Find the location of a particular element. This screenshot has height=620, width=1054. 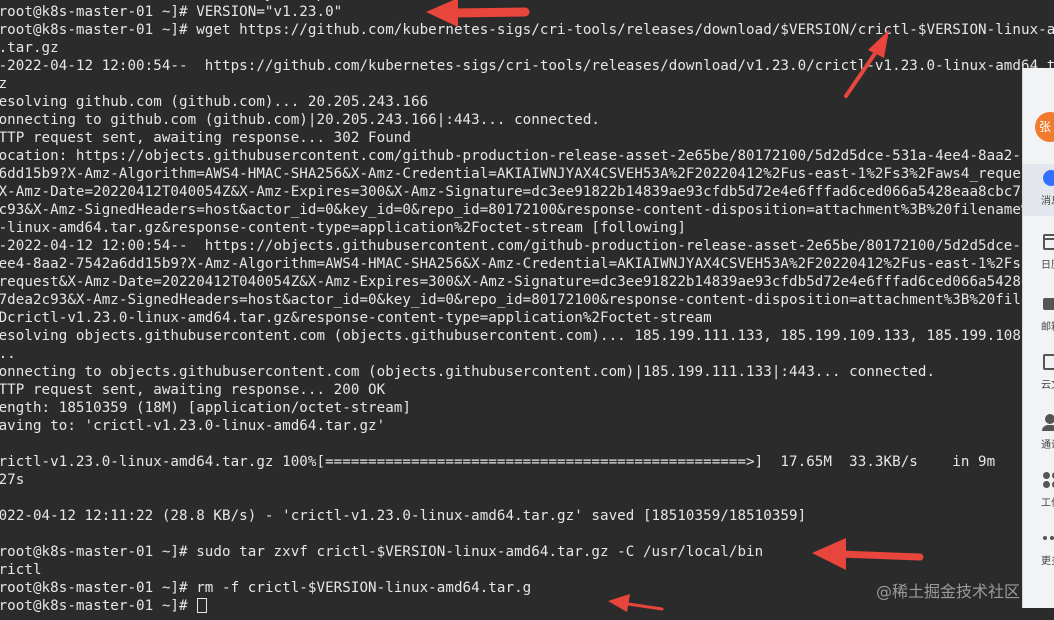

message-icon is located at coordinates (1048, 178).